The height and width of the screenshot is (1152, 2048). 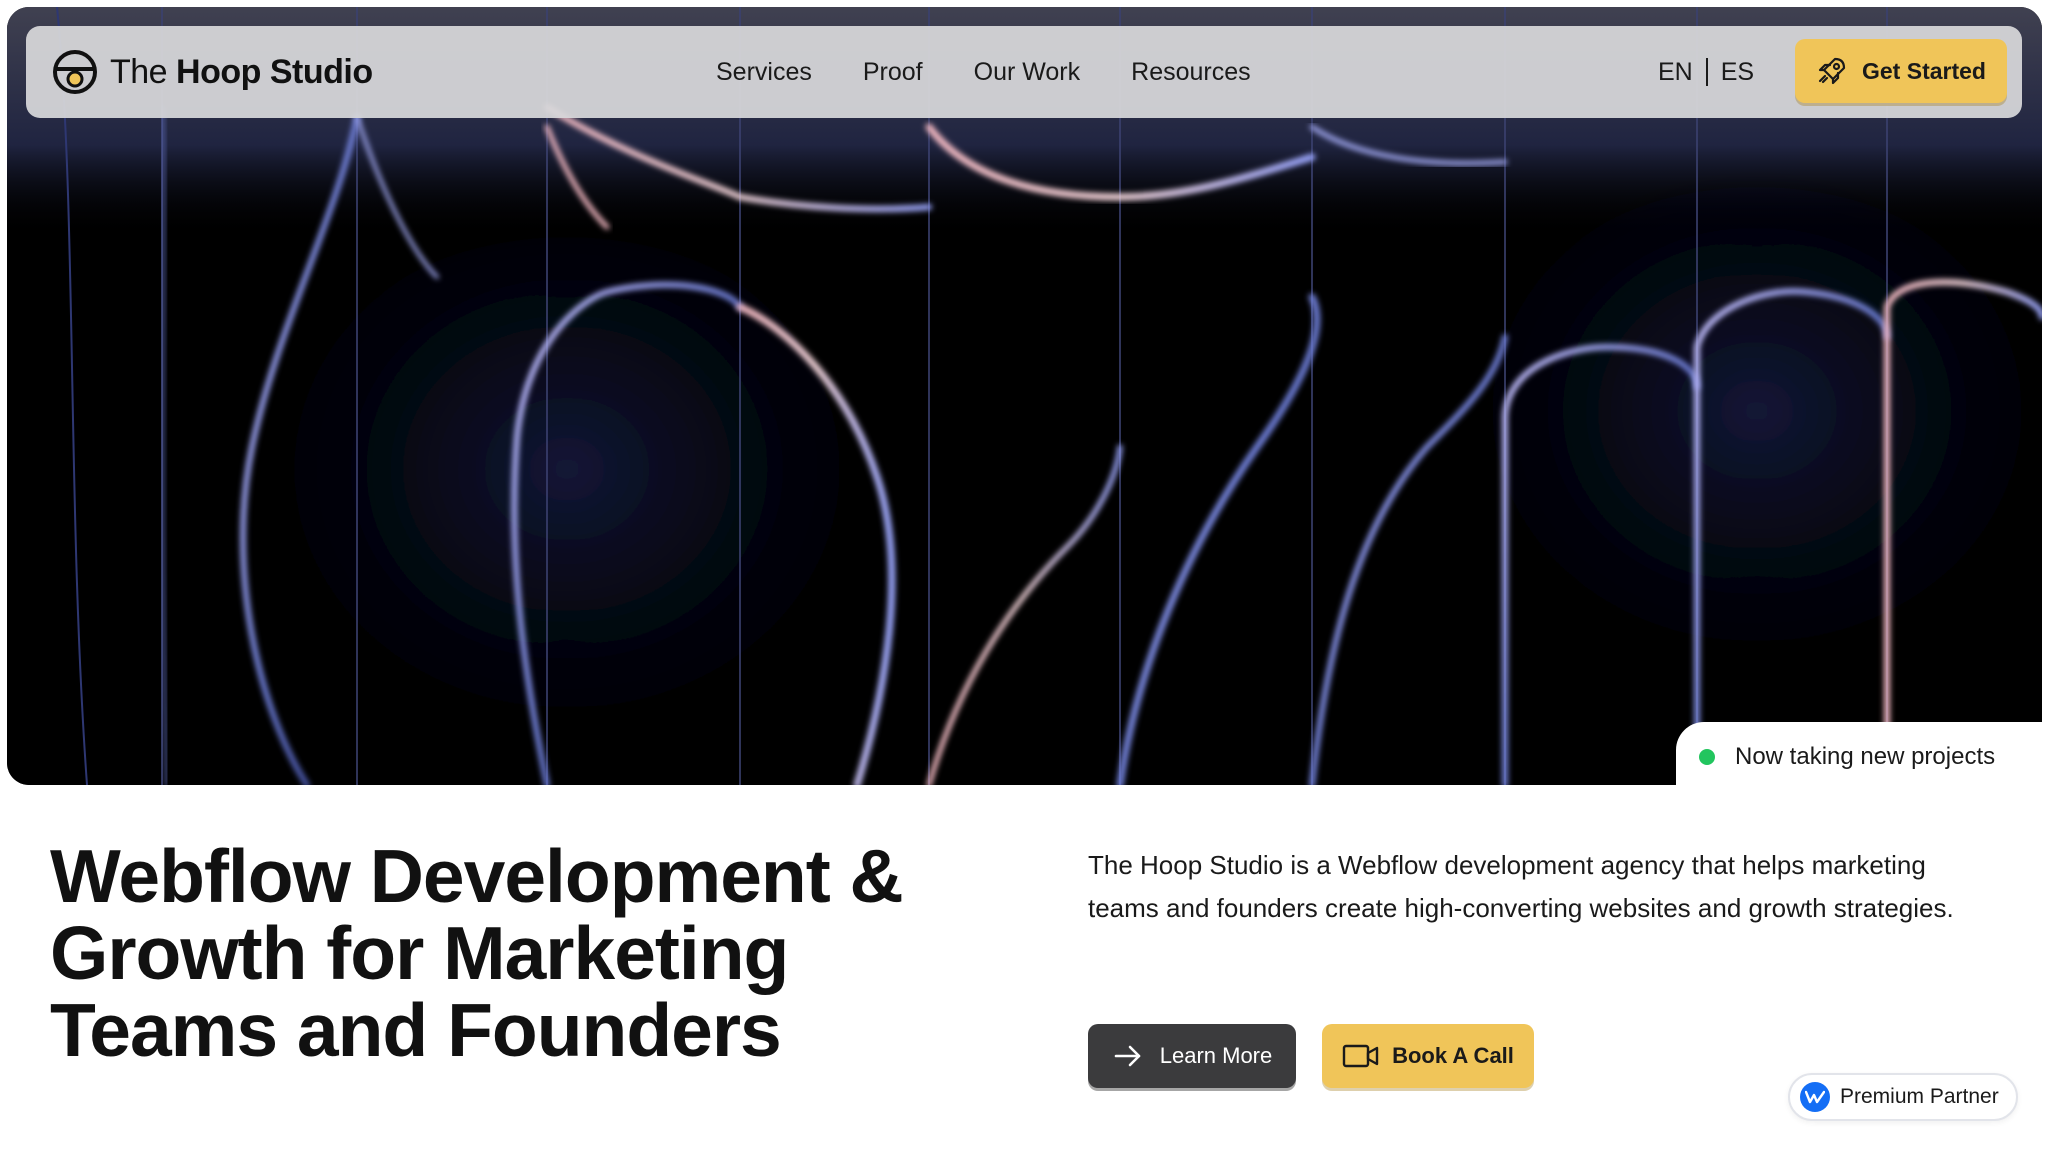 What do you see at coordinates (1832, 71) in the screenshot?
I see `rocket-icon` at bounding box center [1832, 71].